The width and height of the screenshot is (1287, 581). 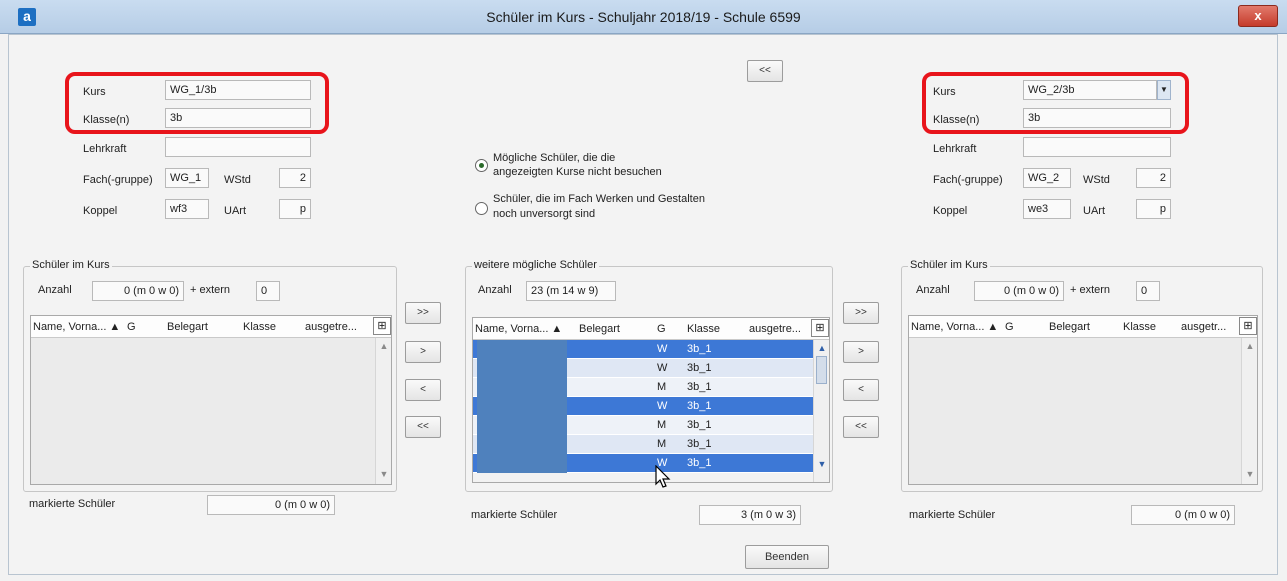 I want to click on move-one-left-button-1: <, so click(x=423, y=390).